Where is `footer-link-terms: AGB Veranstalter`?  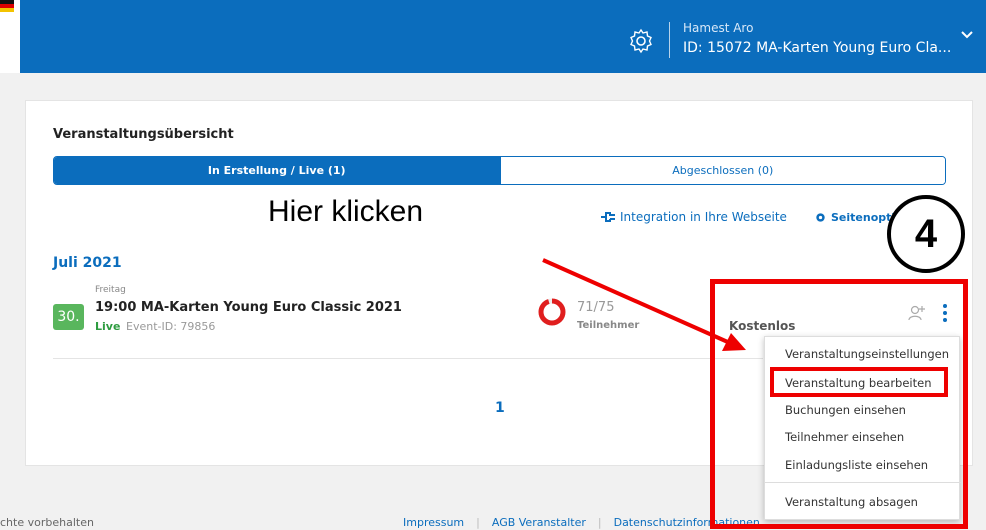
footer-link-terms: AGB Veranstalter is located at coordinates (539, 522).